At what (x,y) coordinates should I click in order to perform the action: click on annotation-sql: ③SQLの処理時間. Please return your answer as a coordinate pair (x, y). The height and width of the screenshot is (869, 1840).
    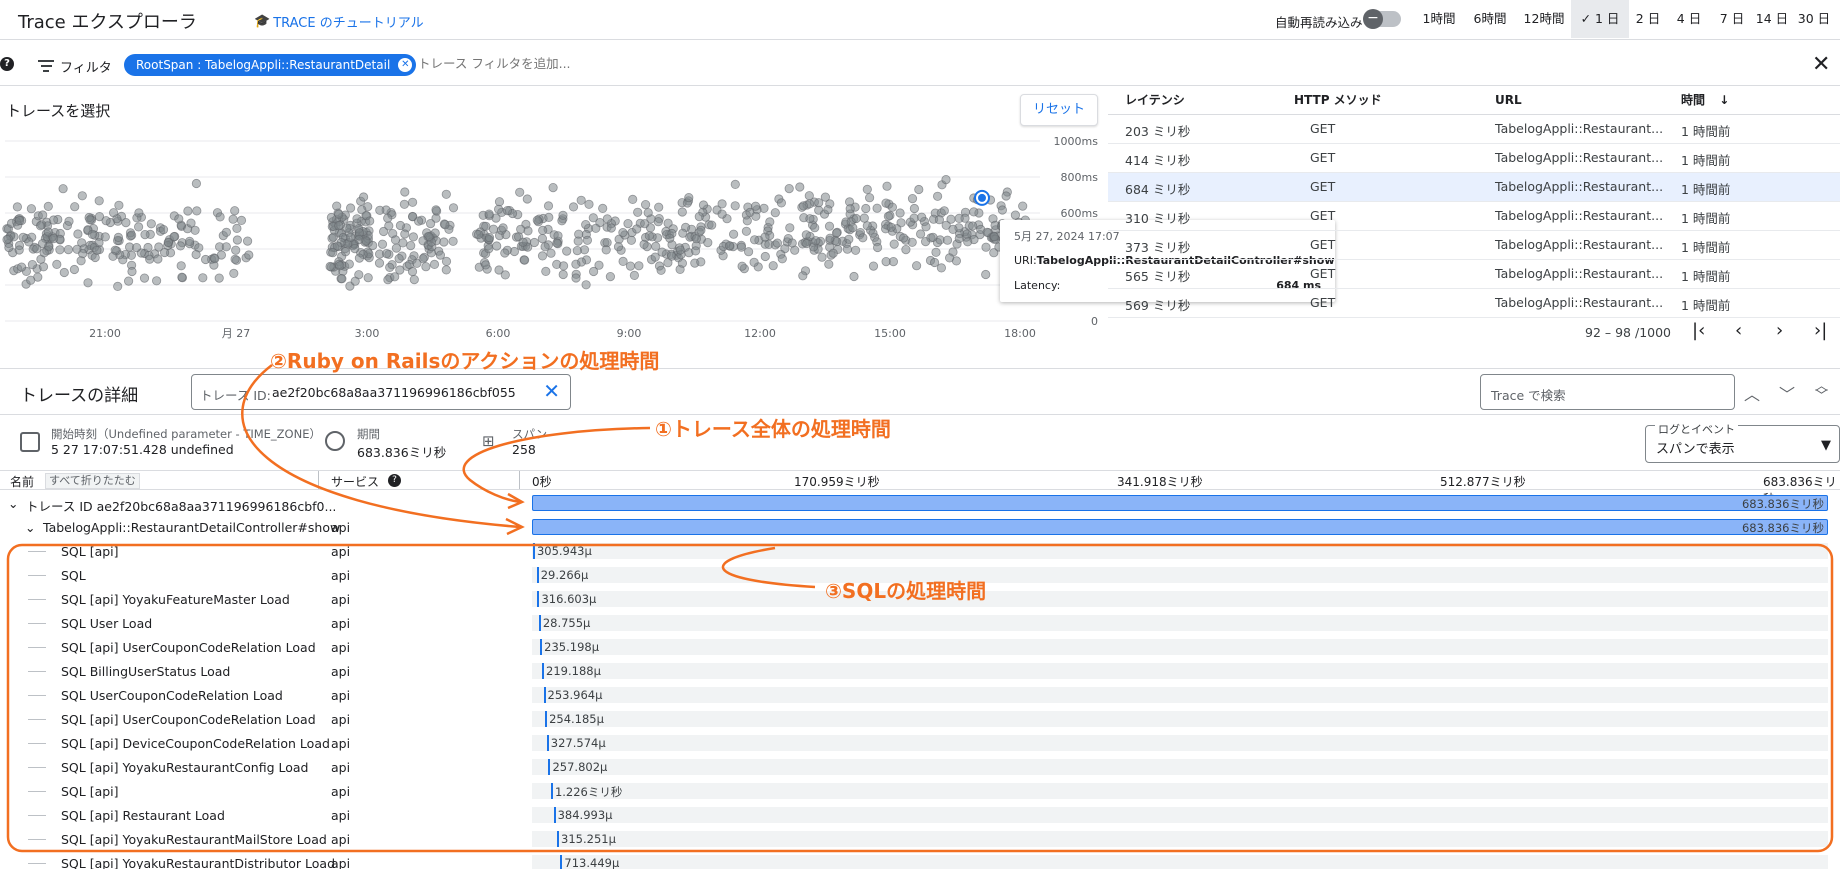
    Looking at the image, I should click on (906, 591).